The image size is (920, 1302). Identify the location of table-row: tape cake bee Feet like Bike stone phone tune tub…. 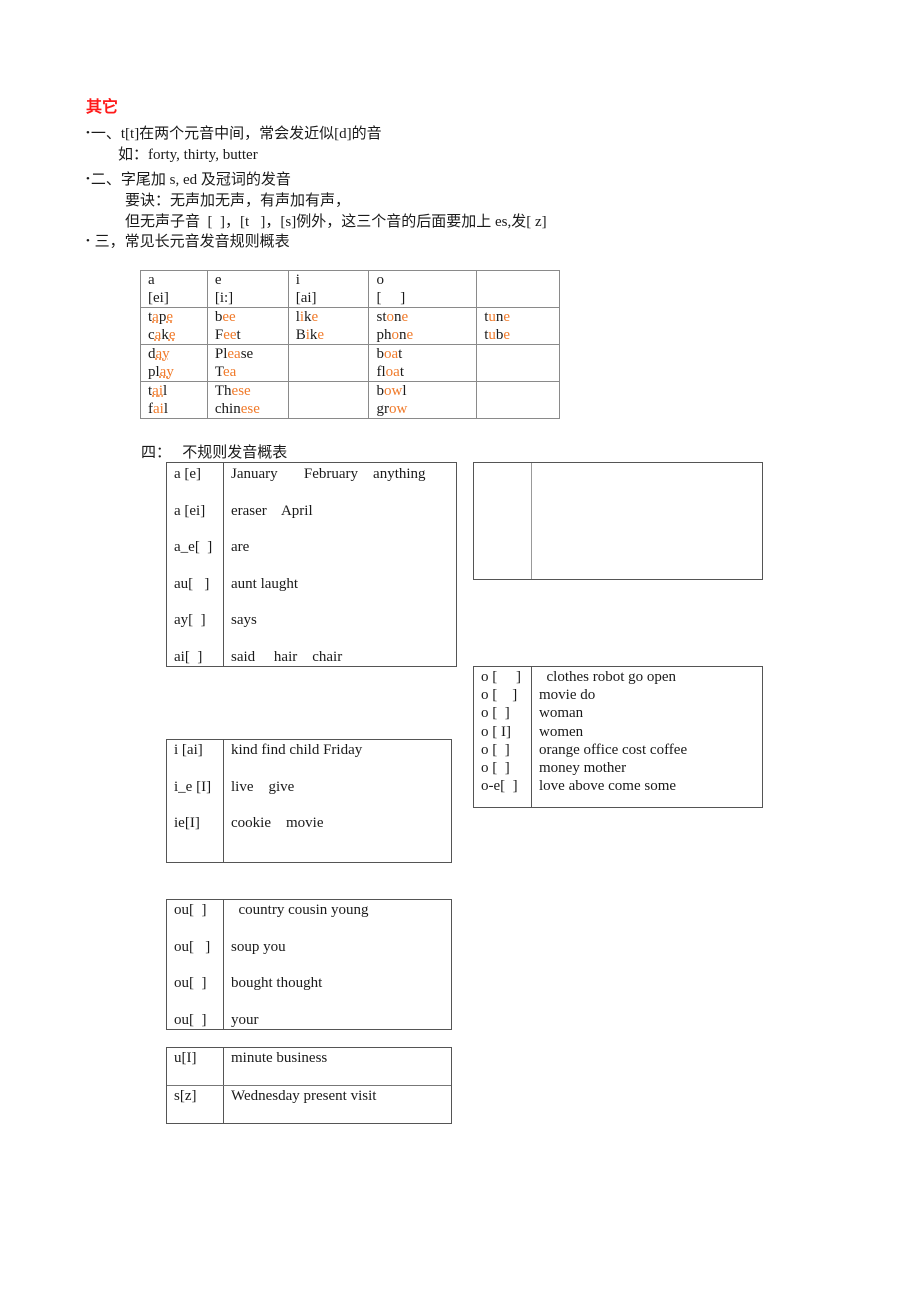
(350, 326).